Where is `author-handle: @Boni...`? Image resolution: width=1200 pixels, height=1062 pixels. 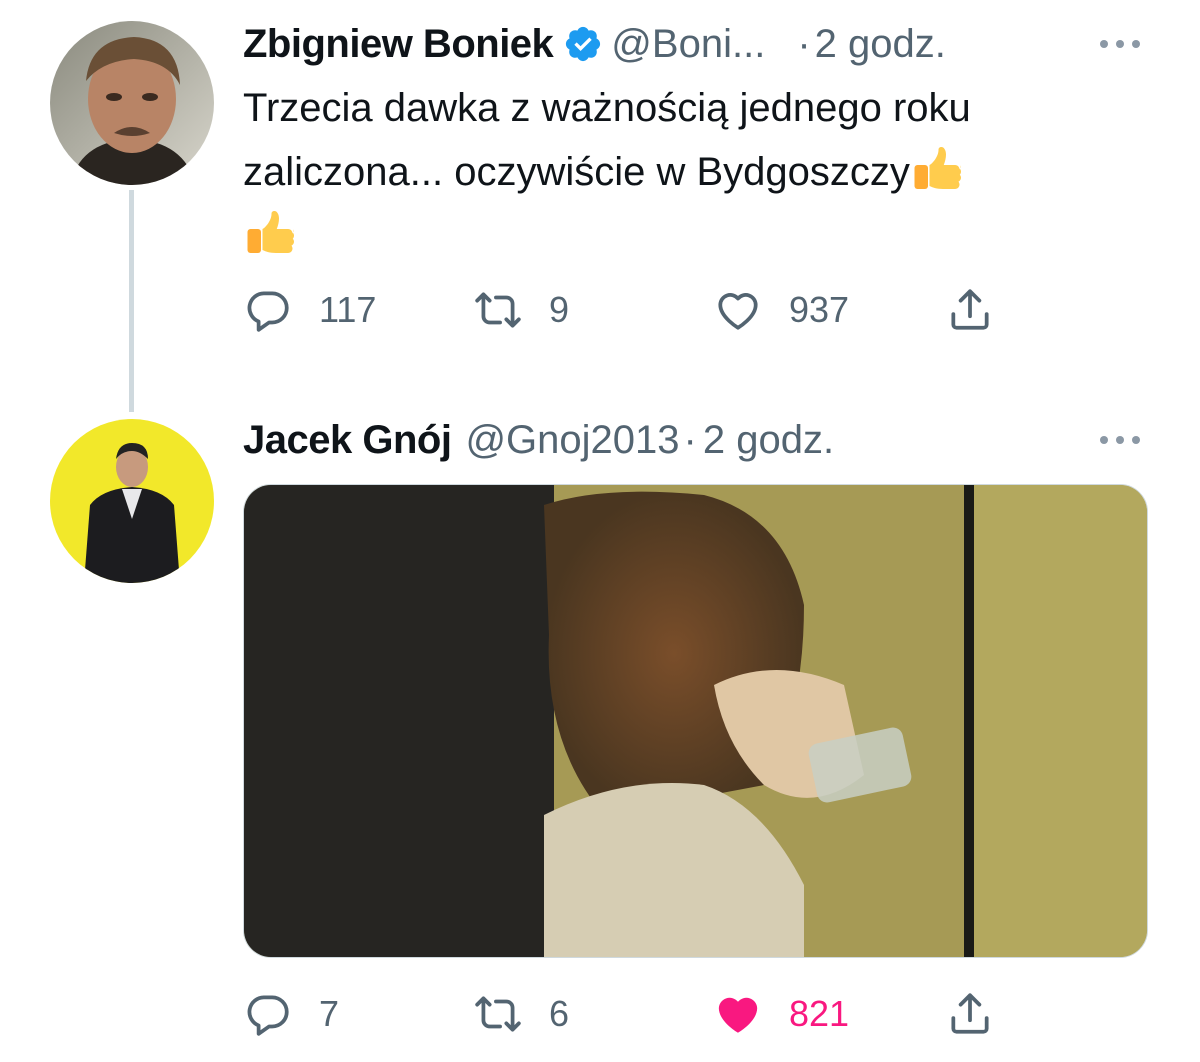 author-handle: @Boni... is located at coordinates (688, 44).